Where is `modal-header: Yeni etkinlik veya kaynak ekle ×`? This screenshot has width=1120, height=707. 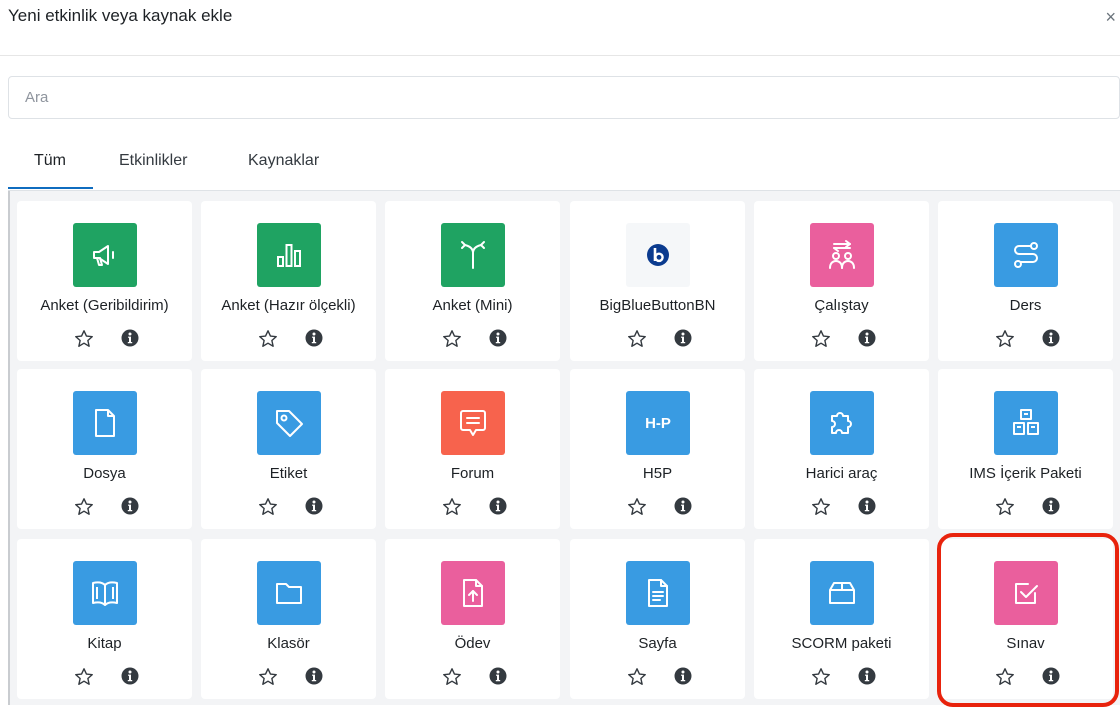 modal-header: Yeni etkinlik veya kaynak ekle × is located at coordinates (560, 28).